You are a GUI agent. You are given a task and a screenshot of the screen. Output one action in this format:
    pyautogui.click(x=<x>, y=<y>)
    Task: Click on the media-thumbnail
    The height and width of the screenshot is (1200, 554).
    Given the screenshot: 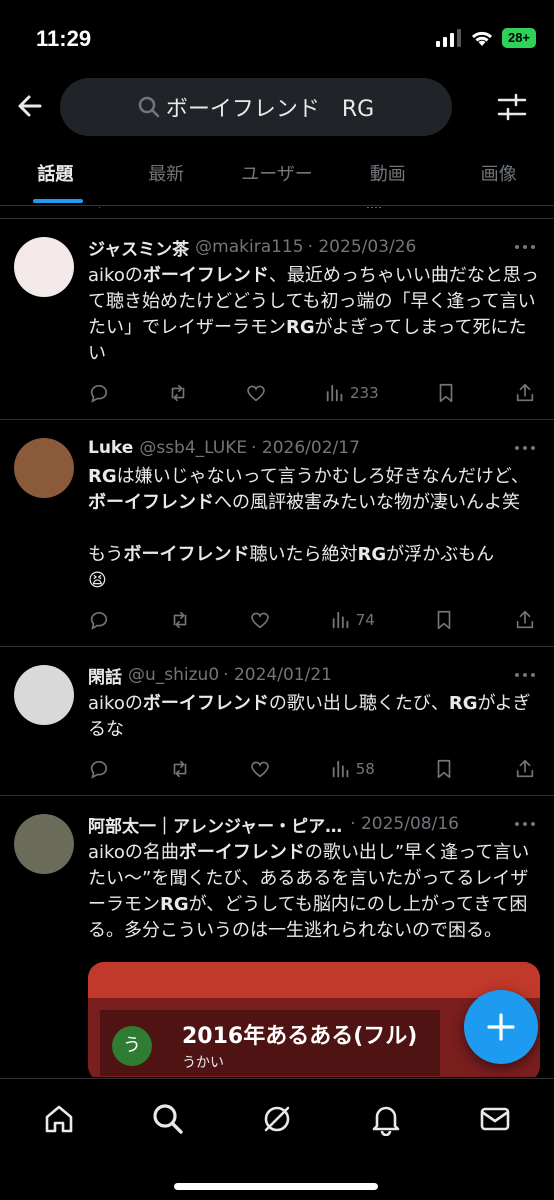 What is the action you would take?
    pyautogui.click(x=314, y=980)
    